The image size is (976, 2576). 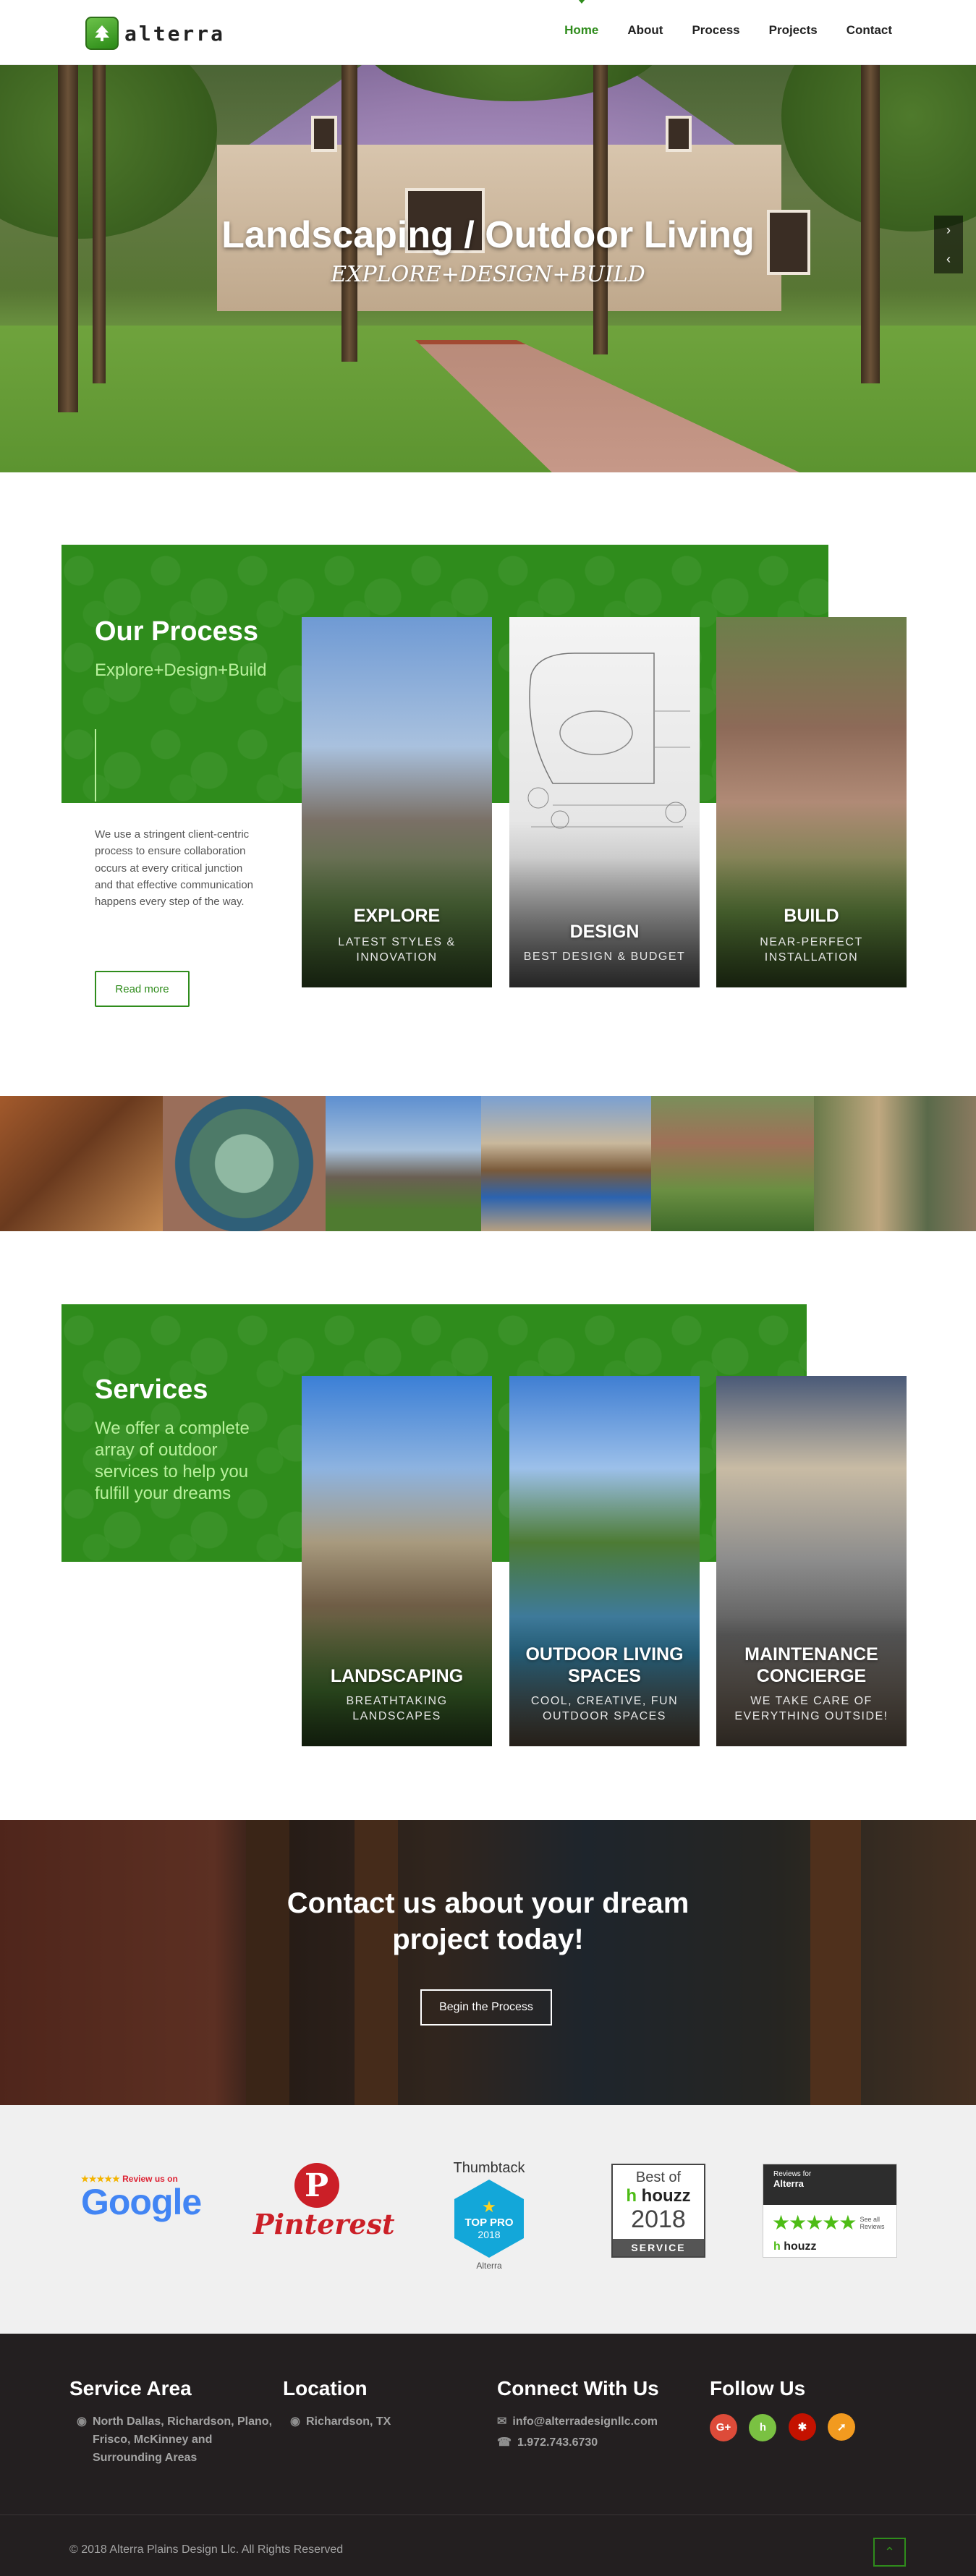 I want to click on footer-heading: Location, so click(x=325, y=2388).